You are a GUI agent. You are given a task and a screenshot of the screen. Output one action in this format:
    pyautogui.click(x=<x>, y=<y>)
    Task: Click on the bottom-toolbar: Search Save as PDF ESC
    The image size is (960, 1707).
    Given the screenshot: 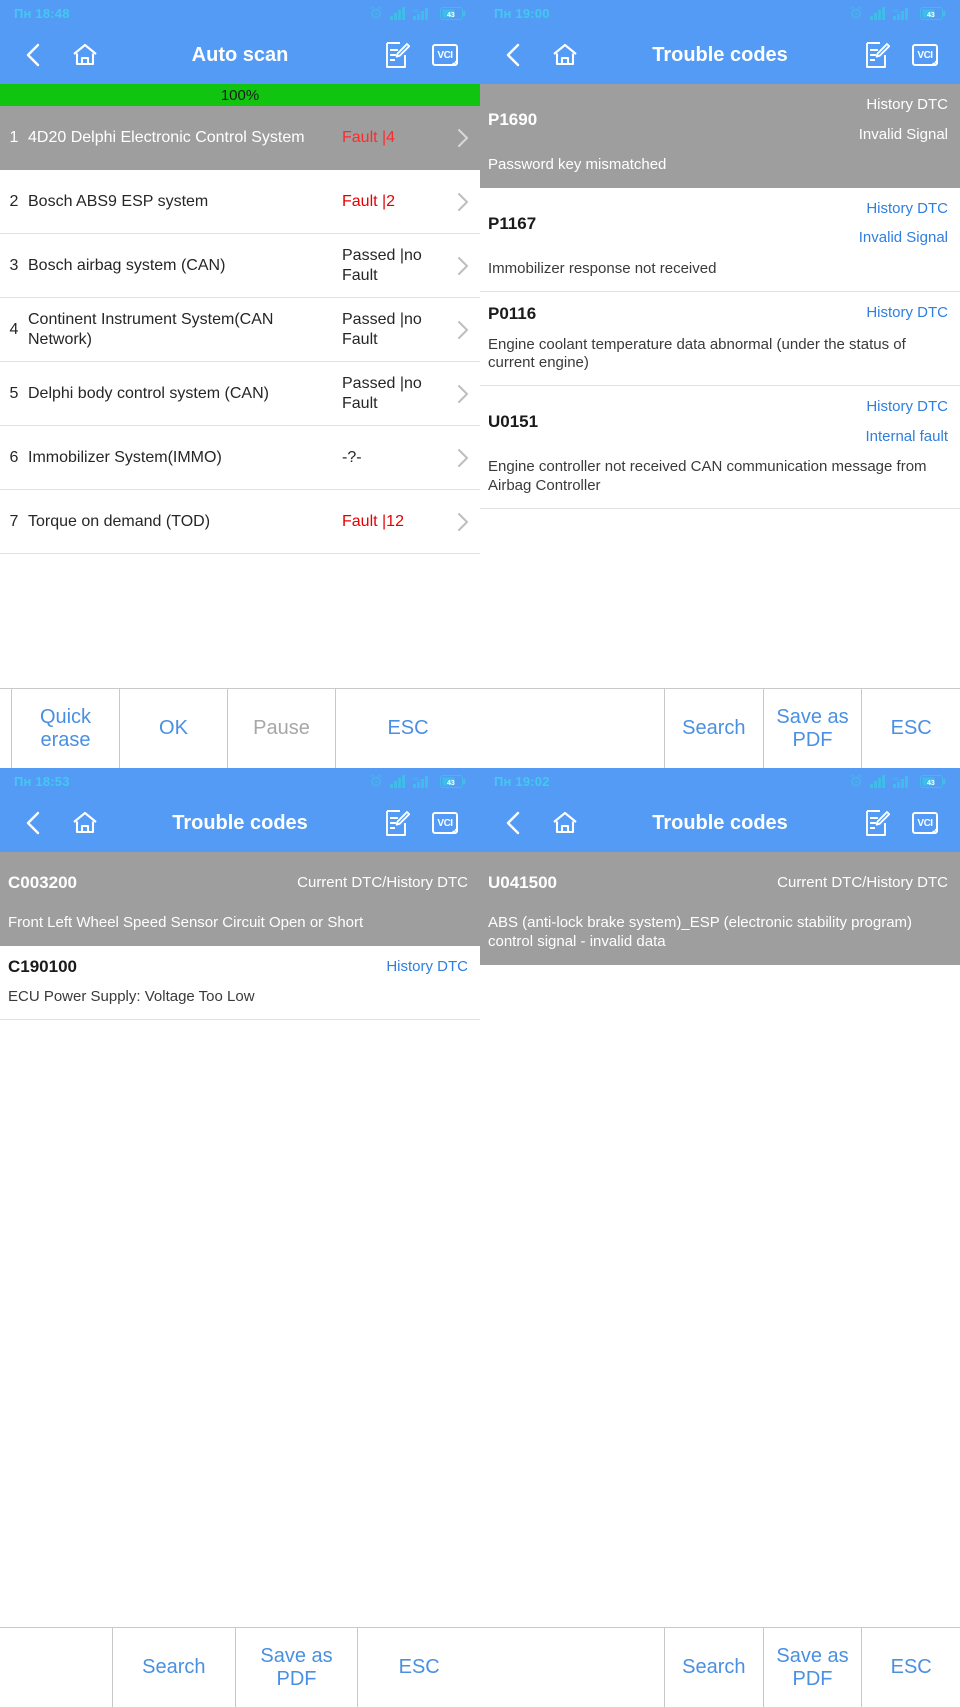 What is the action you would take?
    pyautogui.click(x=720, y=728)
    